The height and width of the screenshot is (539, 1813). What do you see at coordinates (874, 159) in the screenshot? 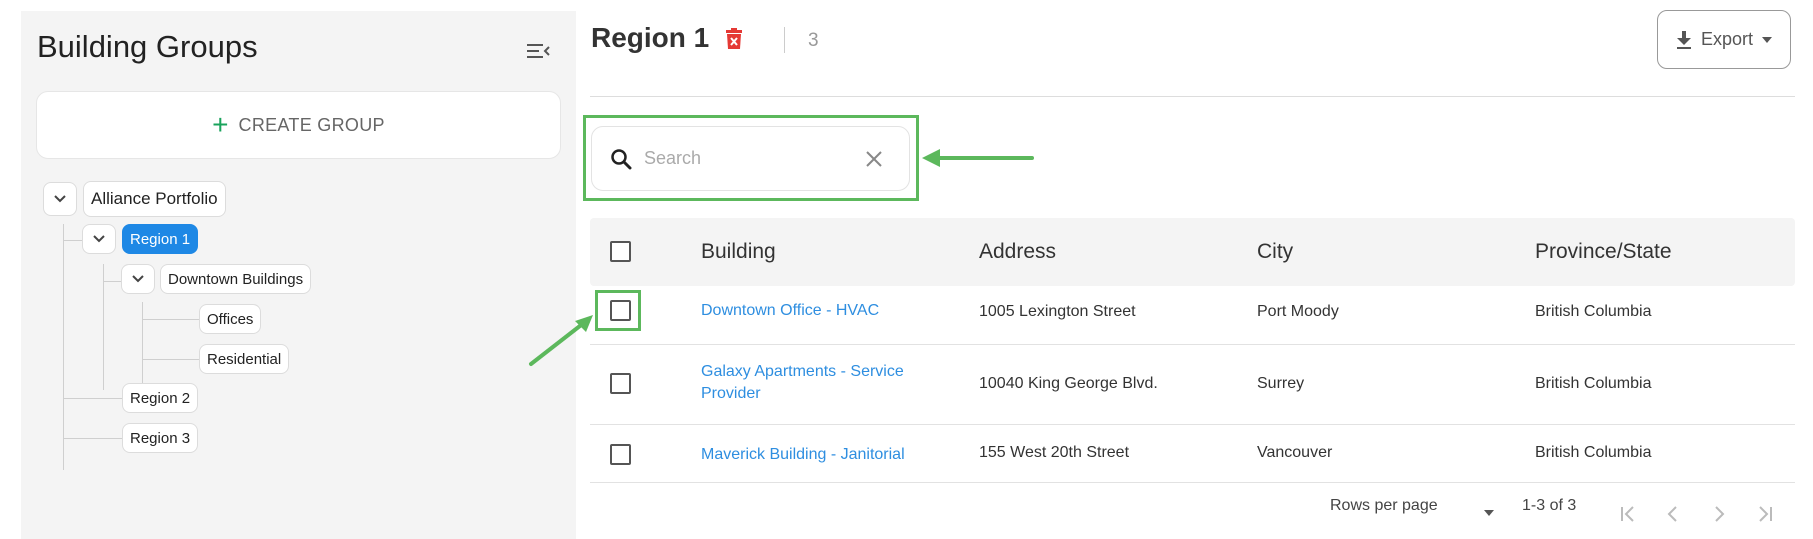
I see `clear-search-icon` at bounding box center [874, 159].